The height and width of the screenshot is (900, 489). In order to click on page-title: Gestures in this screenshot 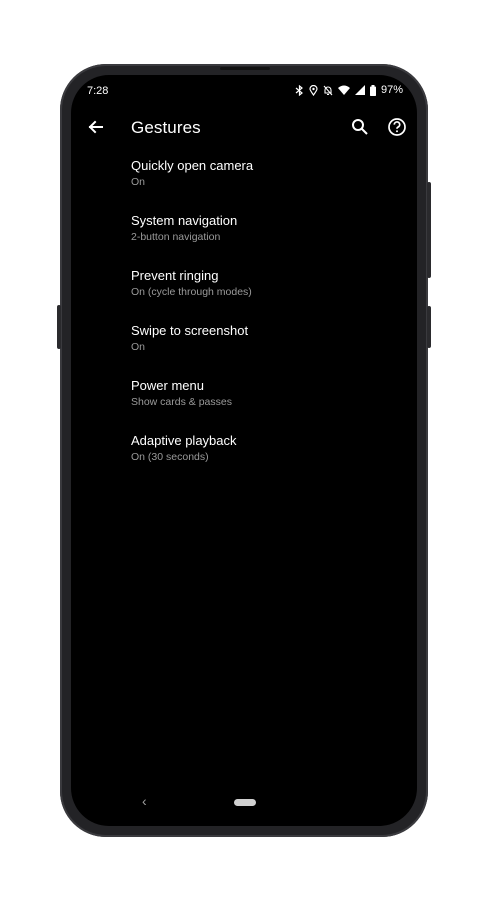, I will do `click(166, 127)`.